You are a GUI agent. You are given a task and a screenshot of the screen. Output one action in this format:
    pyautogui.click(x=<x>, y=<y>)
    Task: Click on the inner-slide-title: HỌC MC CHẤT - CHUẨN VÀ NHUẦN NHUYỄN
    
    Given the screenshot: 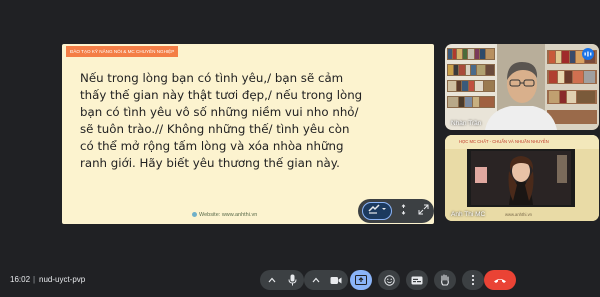 What is the action you would take?
    pyautogui.click(x=504, y=141)
    